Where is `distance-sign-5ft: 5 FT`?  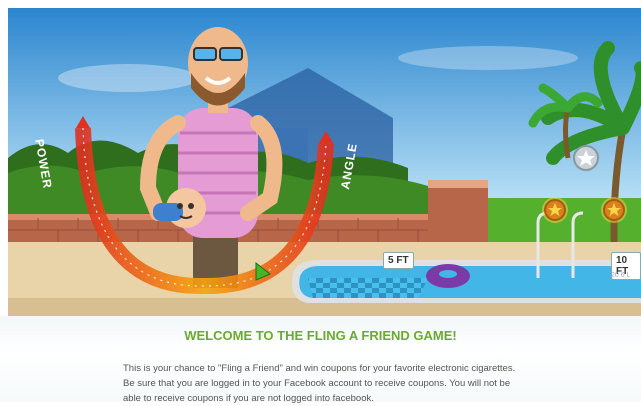 distance-sign-5ft: 5 FT is located at coordinates (398, 260).